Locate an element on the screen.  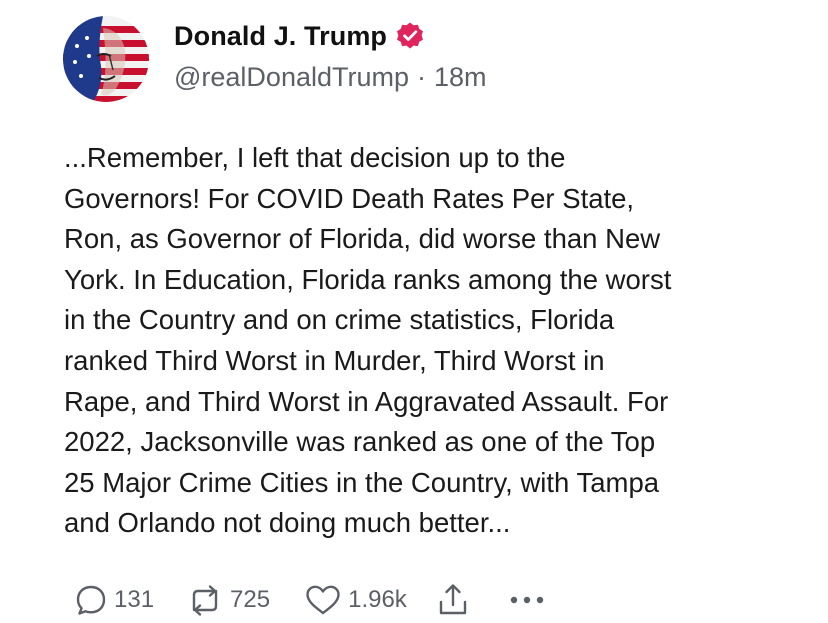
verified-badge-icon is located at coordinates (410, 36).